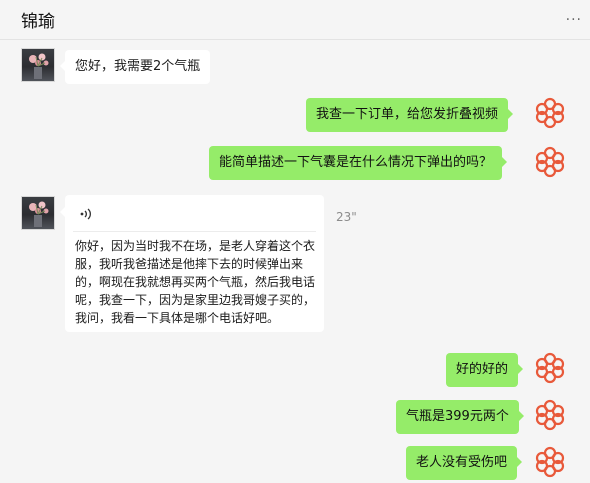 The width and height of the screenshot is (590, 483). I want to click on message-bubble-outgoing: 气瓶是399元两个, so click(460, 417).